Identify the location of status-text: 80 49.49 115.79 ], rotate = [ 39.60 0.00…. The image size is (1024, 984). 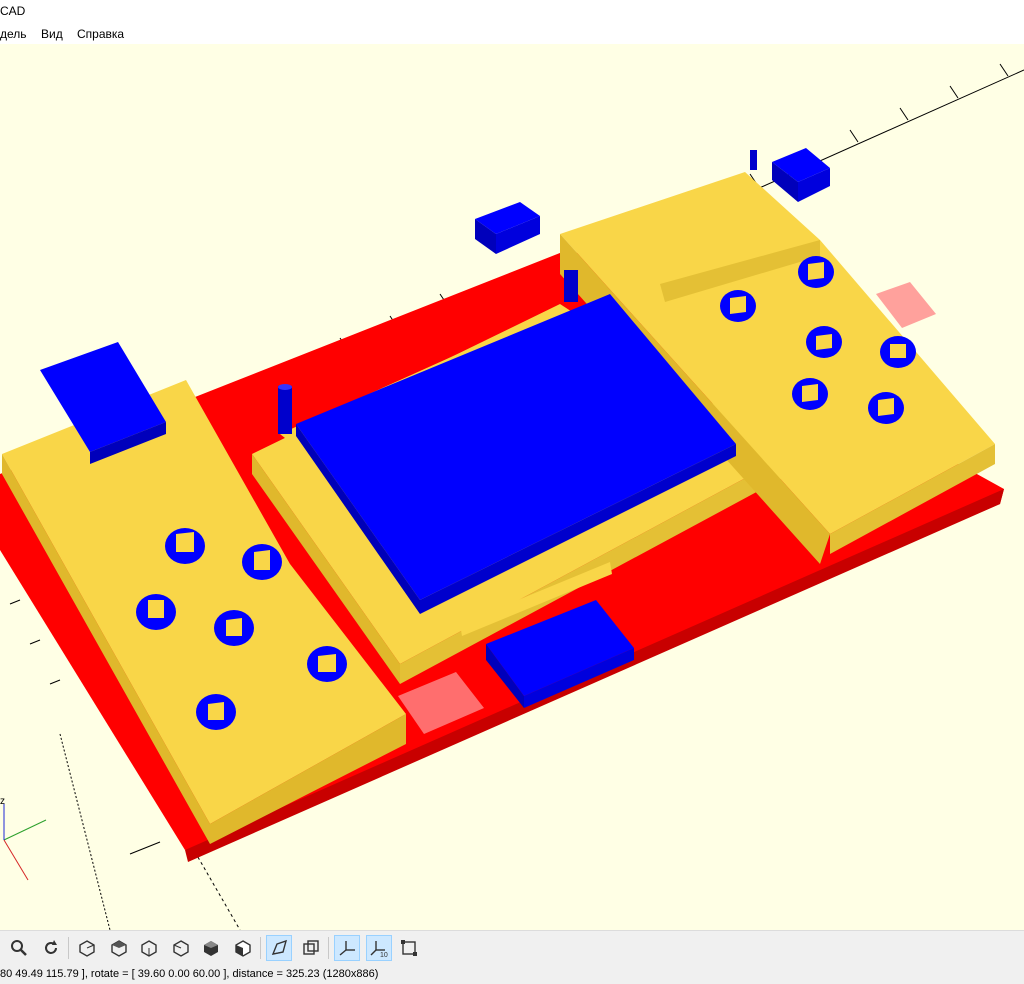
(189, 974).